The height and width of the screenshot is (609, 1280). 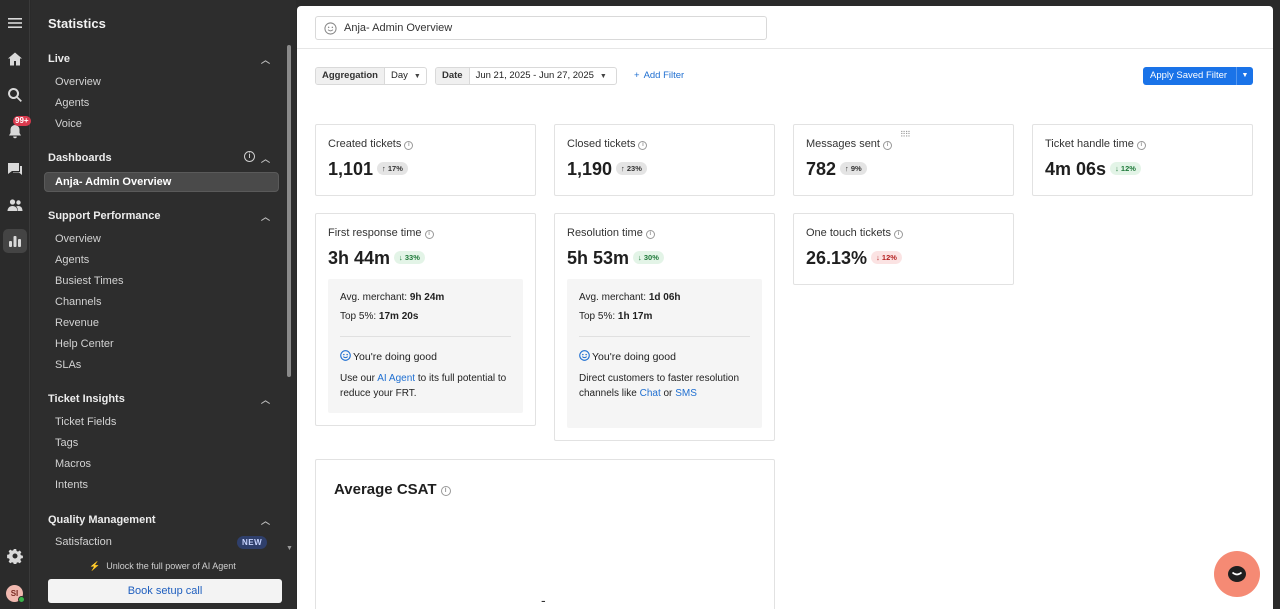 I want to click on sidebar-item-satisfaction: Satisfaction, so click(x=83, y=542).